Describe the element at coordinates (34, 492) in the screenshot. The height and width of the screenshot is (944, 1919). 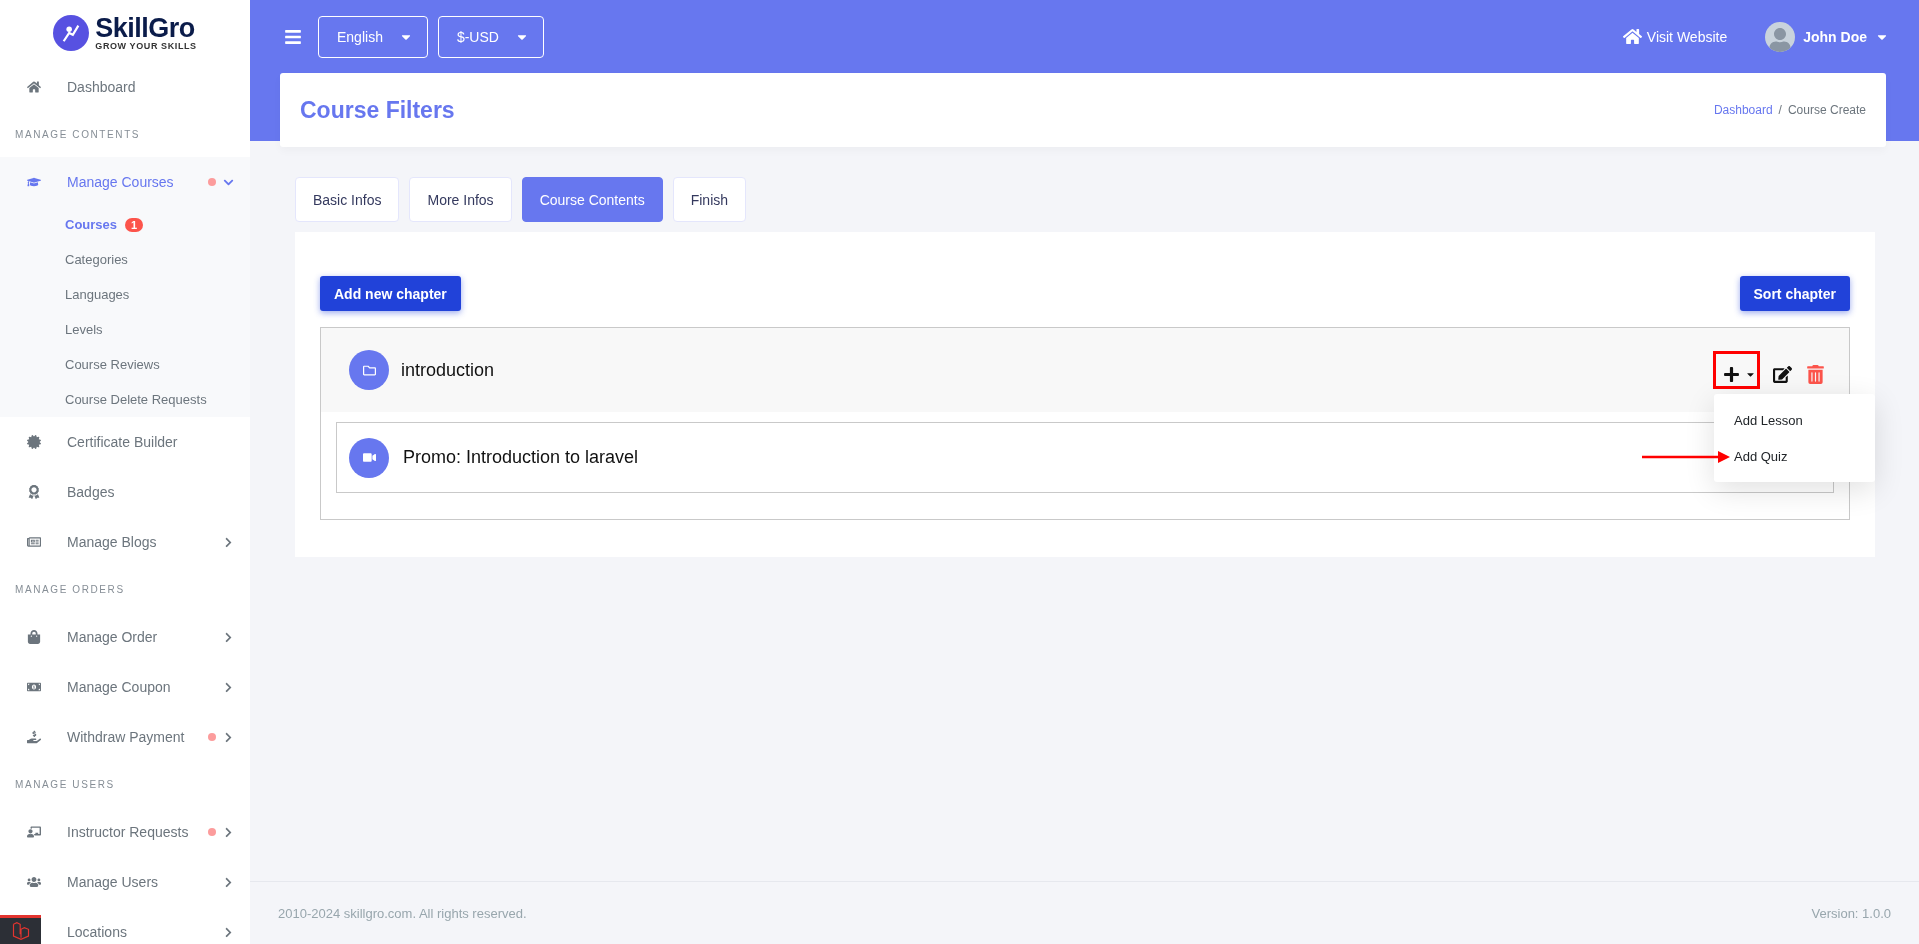
I see `award-icon` at that location.